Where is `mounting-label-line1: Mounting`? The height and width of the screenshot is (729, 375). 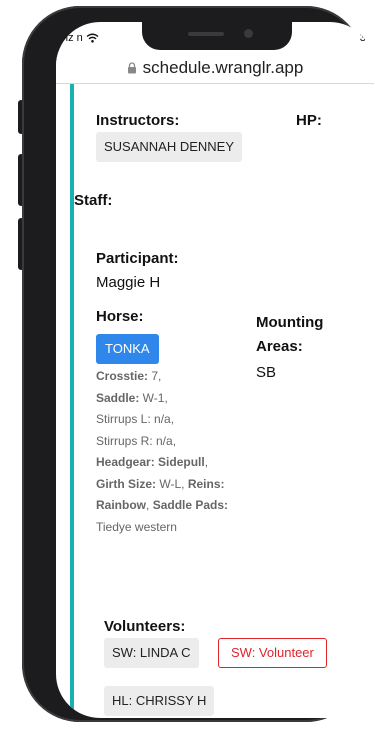
mounting-label-line1: Mounting is located at coordinates (290, 322).